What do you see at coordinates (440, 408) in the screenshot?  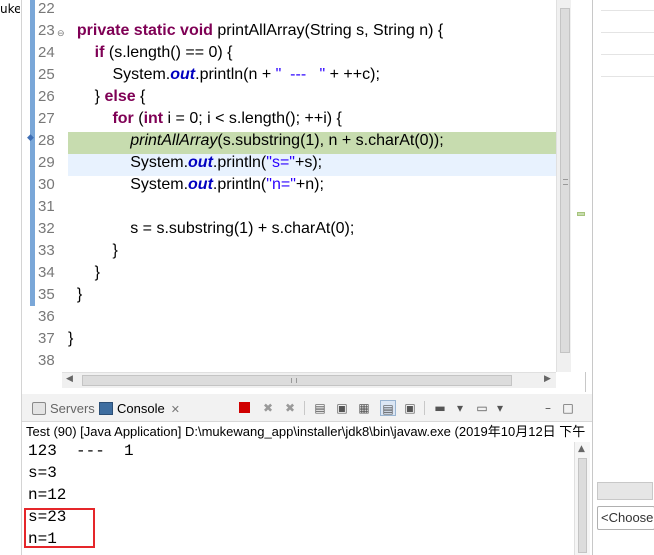 I see `display-console-icon: ▬` at bounding box center [440, 408].